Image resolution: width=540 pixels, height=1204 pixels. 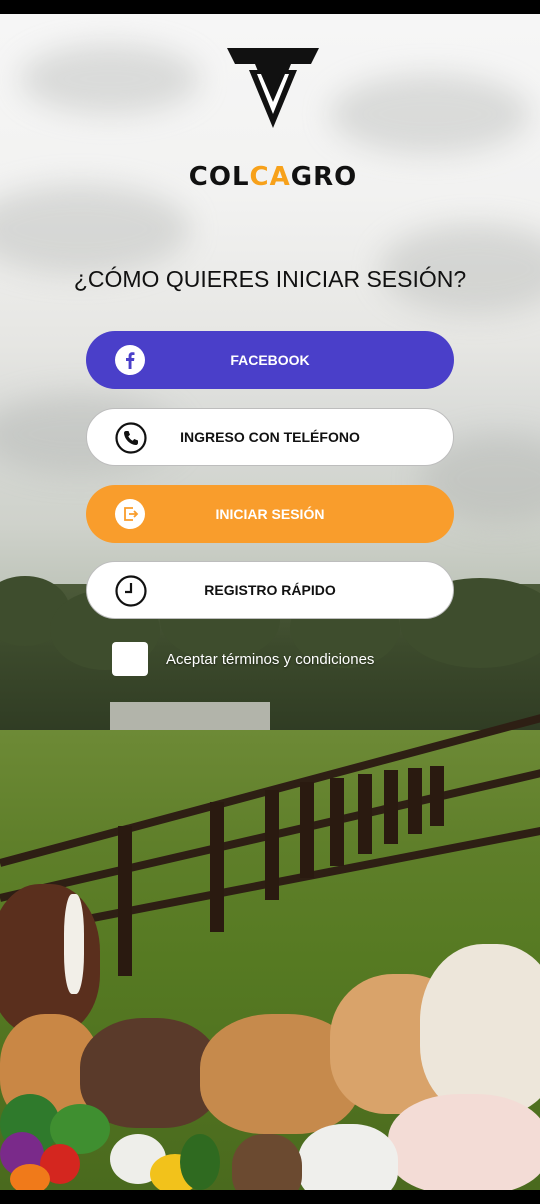 I want to click on facebook-icon, so click(x=130, y=360).